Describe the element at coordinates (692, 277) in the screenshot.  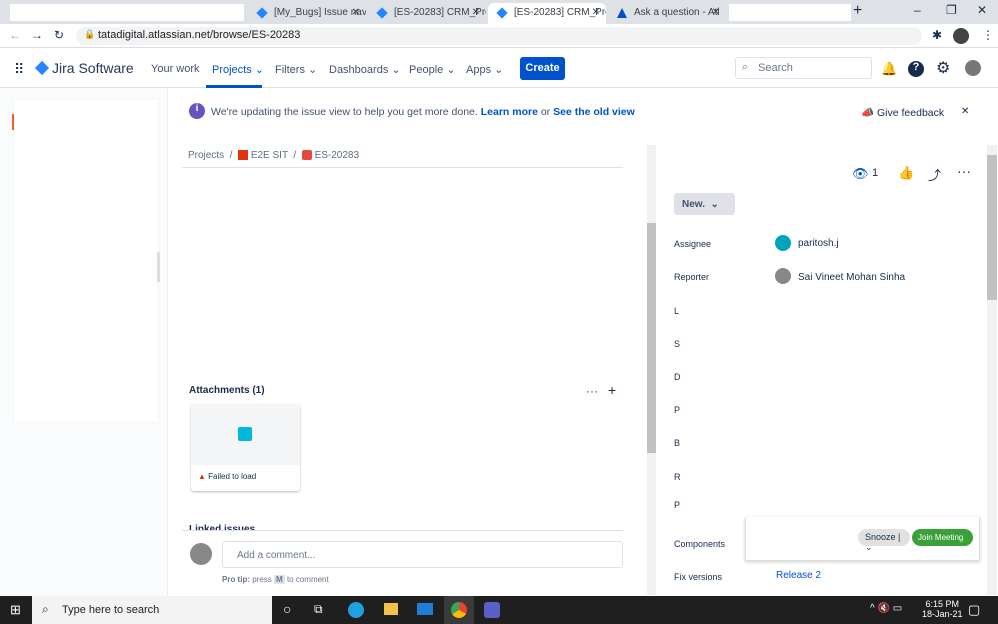
I see `reporter-label: Reporter` at that location.